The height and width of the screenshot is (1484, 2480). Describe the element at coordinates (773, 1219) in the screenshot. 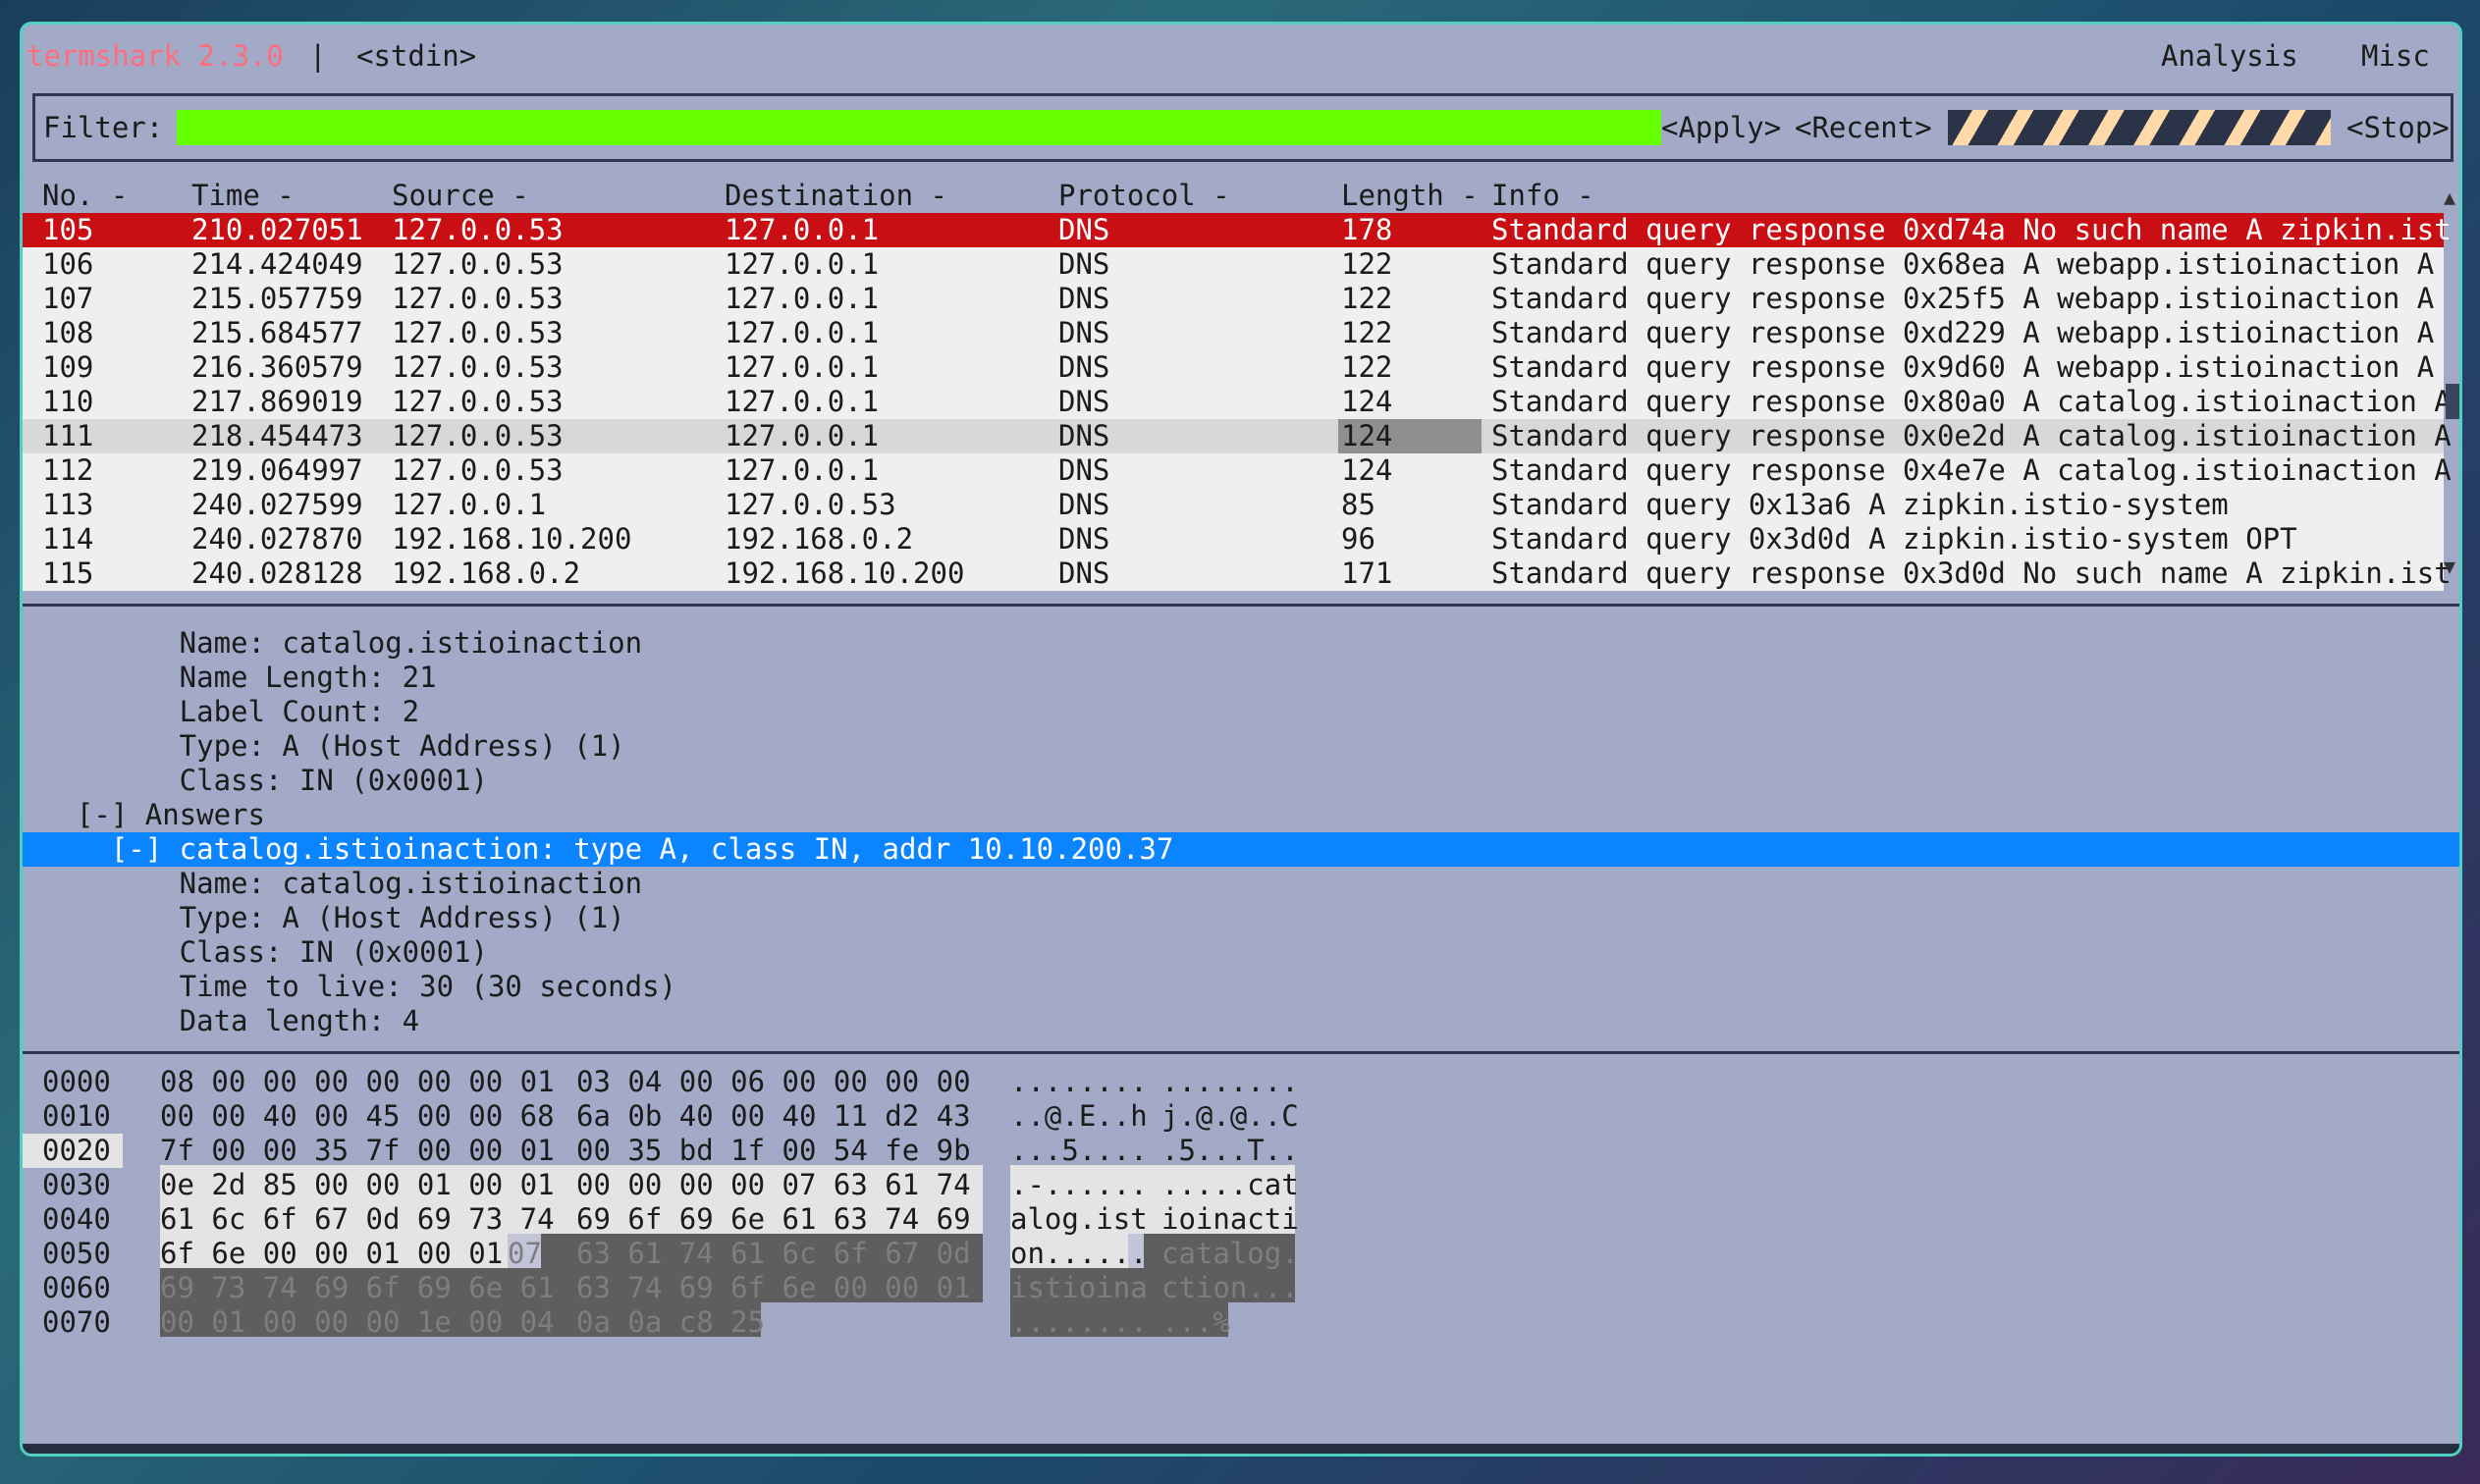

I see `hex-bytes: 69 6f 69 6e 61 63 74 69` at that location.